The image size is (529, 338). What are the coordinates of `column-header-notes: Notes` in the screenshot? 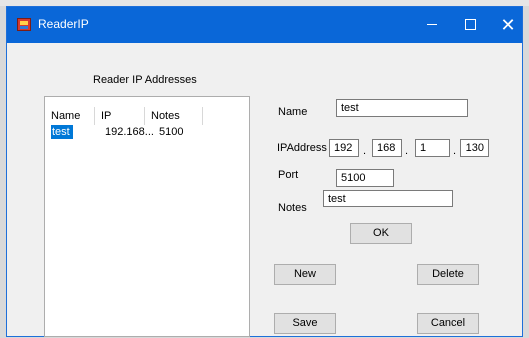 It's located at (174, 116).